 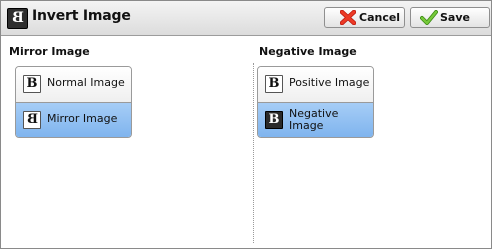 What do you see at coordinates (274, 84) in the screenshot?
I see `positive-b-icon: B` at bounding box center [274, 84].